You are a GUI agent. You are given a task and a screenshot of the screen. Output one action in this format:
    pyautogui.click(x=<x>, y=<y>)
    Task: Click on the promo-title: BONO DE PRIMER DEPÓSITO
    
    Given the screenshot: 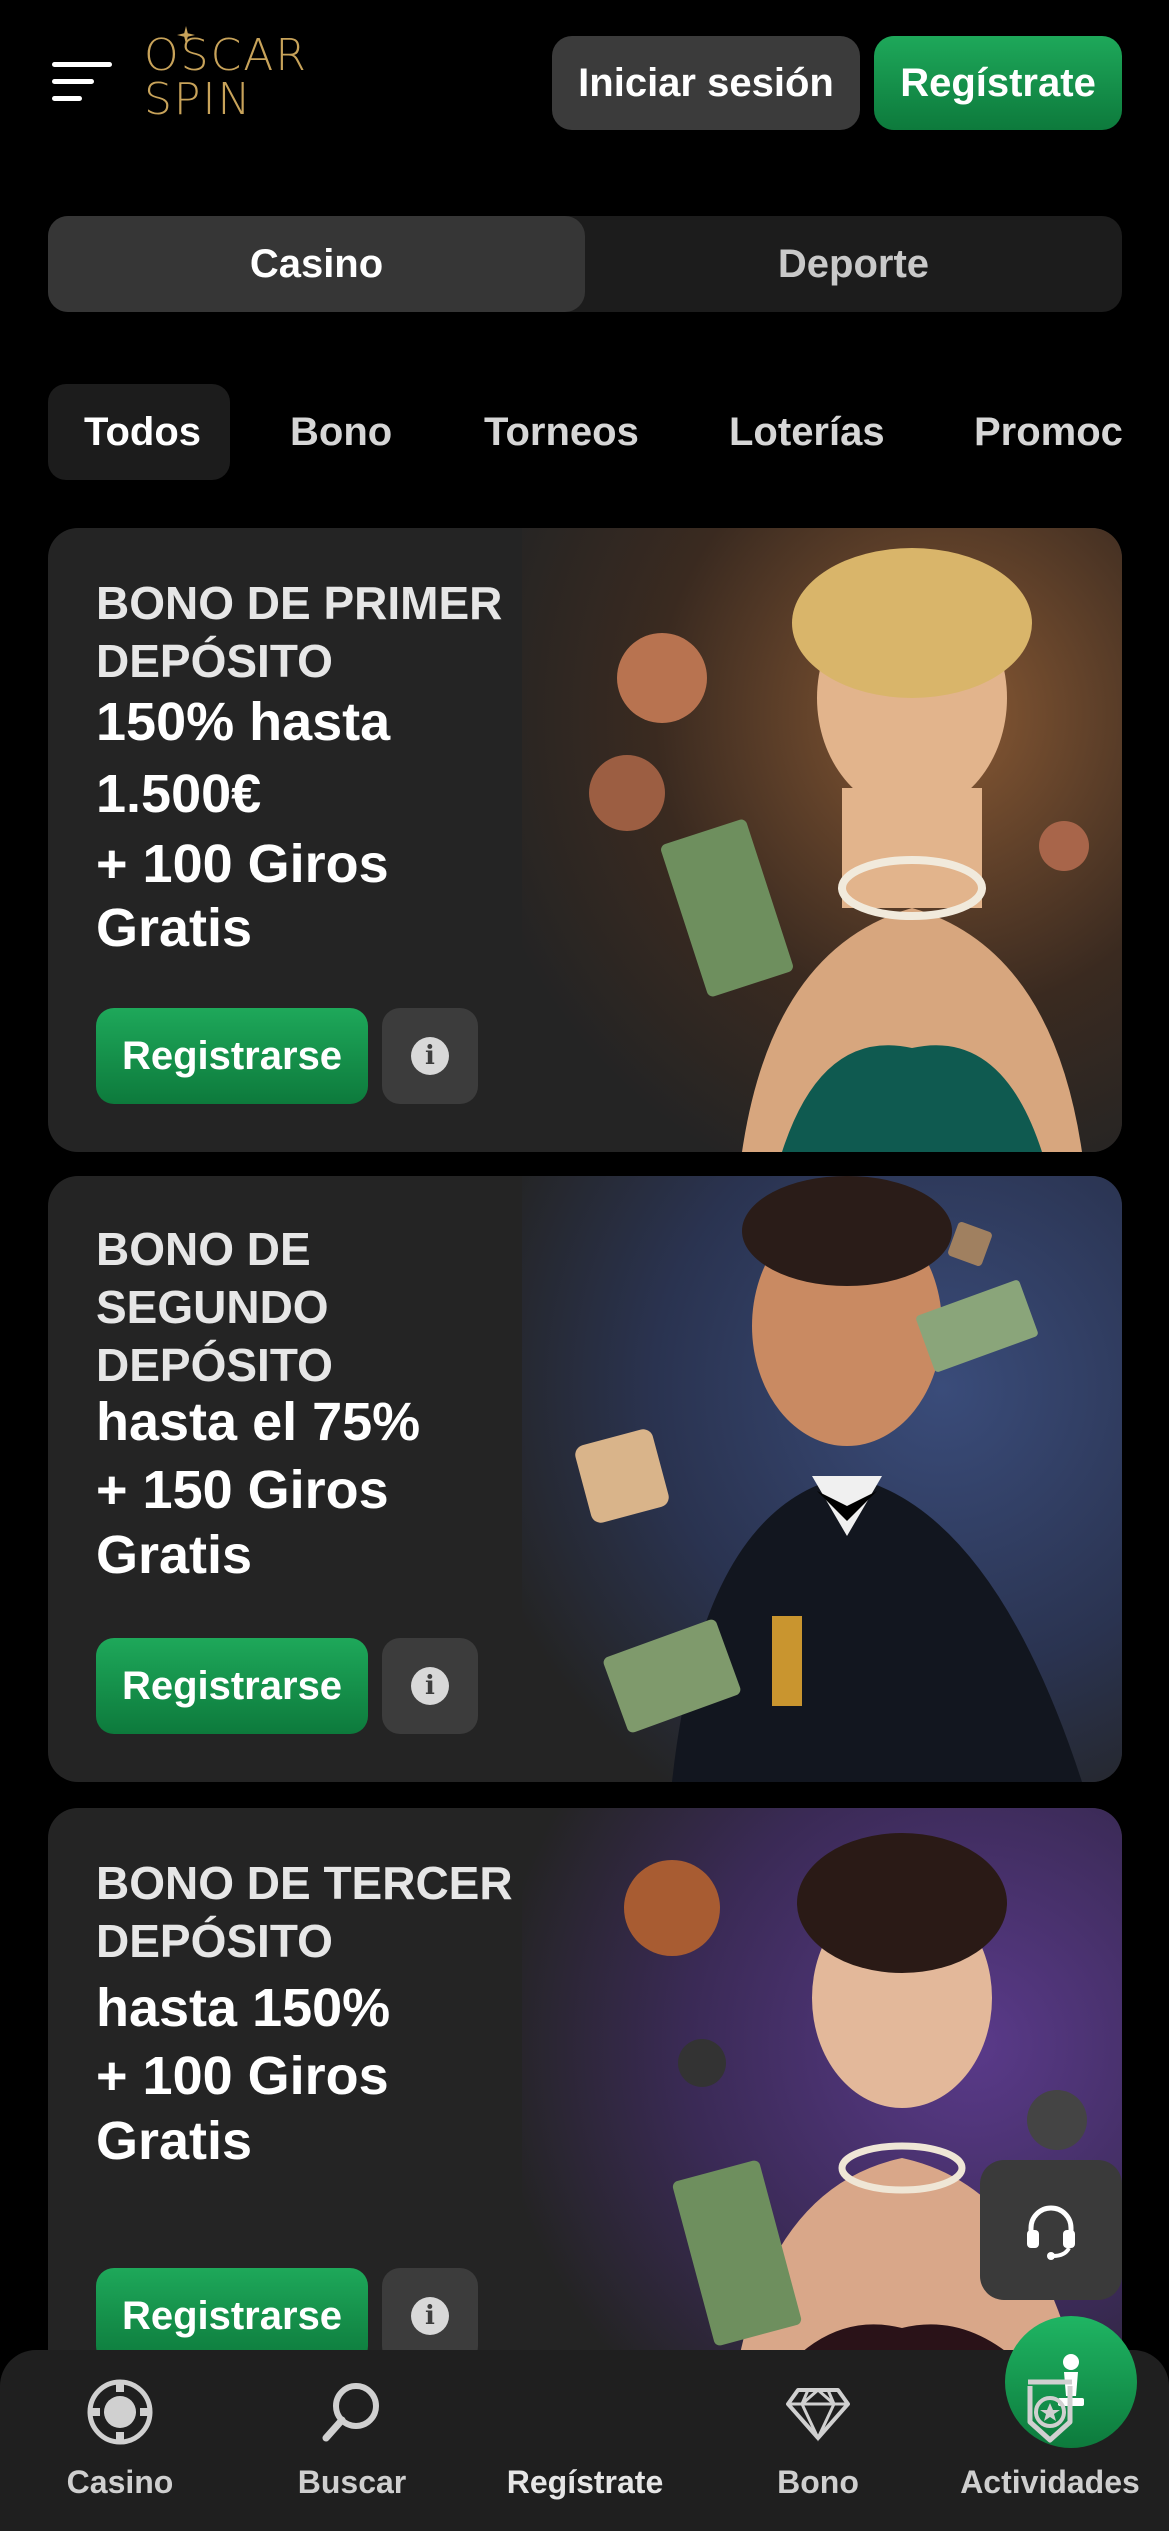 What is the action you would take?
    pyautogui.click(x=299, y=632)
    